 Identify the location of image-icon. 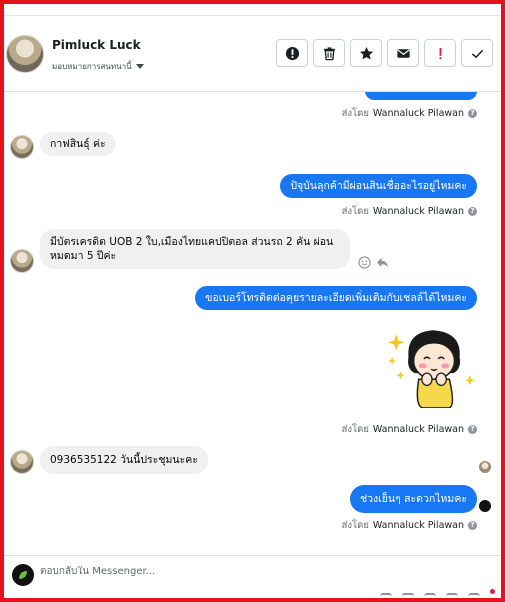
(408, 595).